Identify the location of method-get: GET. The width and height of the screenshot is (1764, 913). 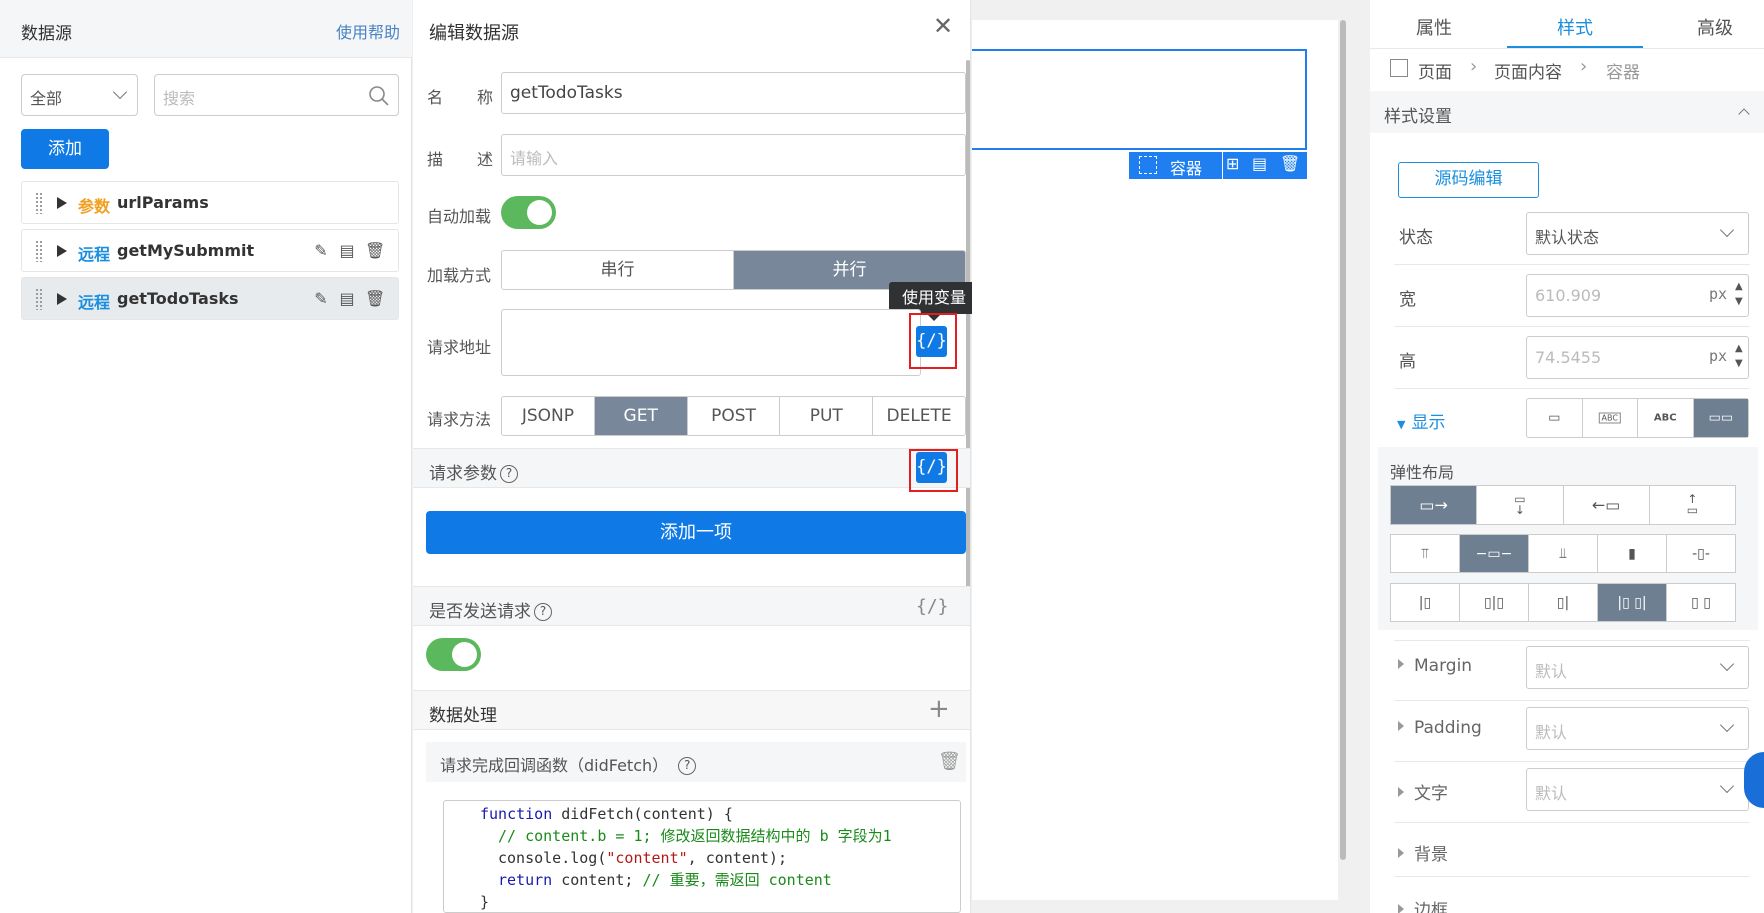
(641, 416).